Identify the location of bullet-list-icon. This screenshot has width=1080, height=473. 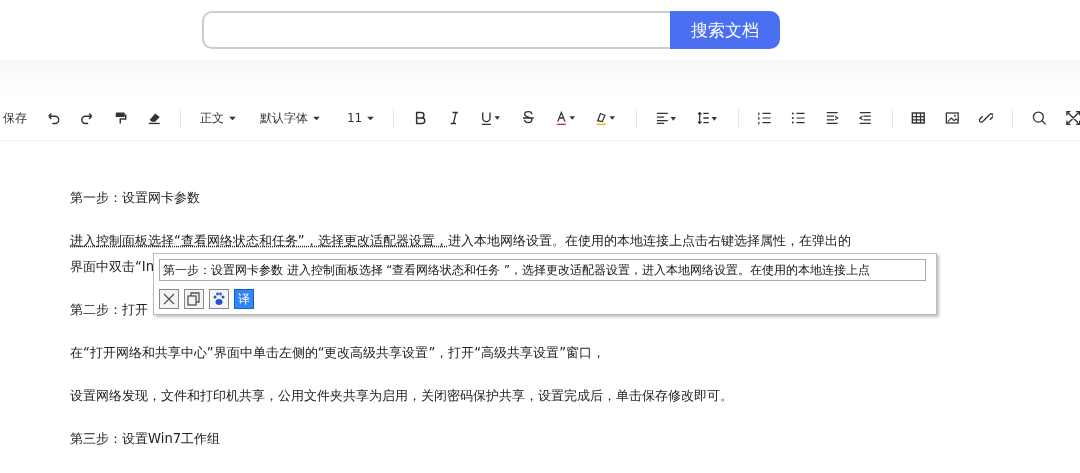
(798, 118).